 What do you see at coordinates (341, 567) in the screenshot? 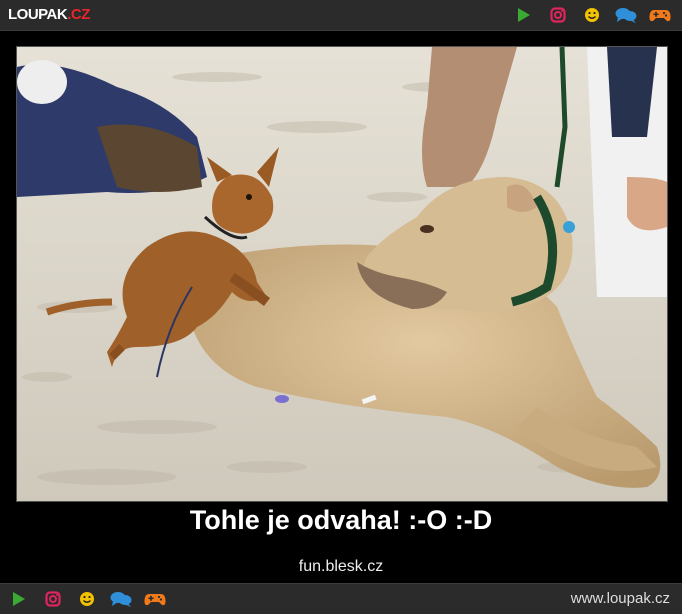
I see `post-source: fun.blesk.cz` at bounding box center [341, 567].